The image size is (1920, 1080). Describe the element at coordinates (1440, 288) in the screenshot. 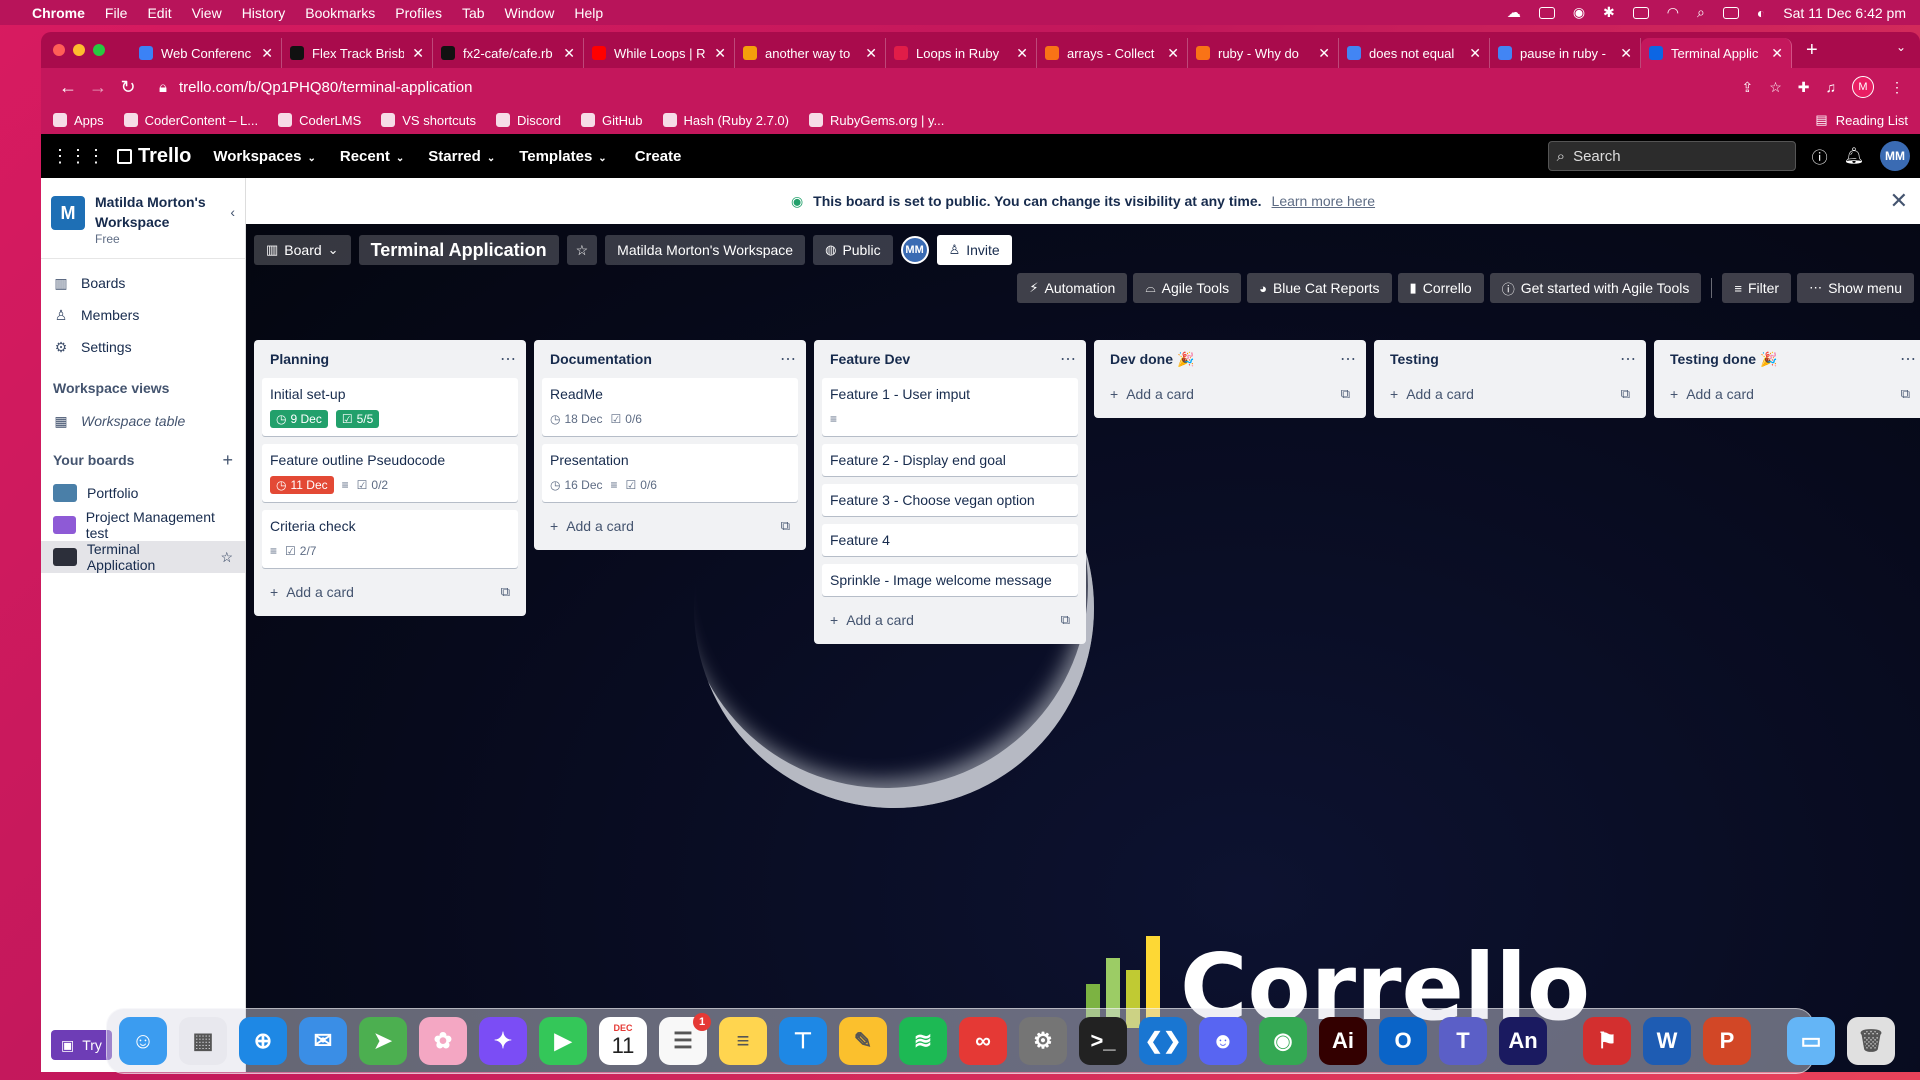

I see `corrello-button: ▮ Corrello` at that location.